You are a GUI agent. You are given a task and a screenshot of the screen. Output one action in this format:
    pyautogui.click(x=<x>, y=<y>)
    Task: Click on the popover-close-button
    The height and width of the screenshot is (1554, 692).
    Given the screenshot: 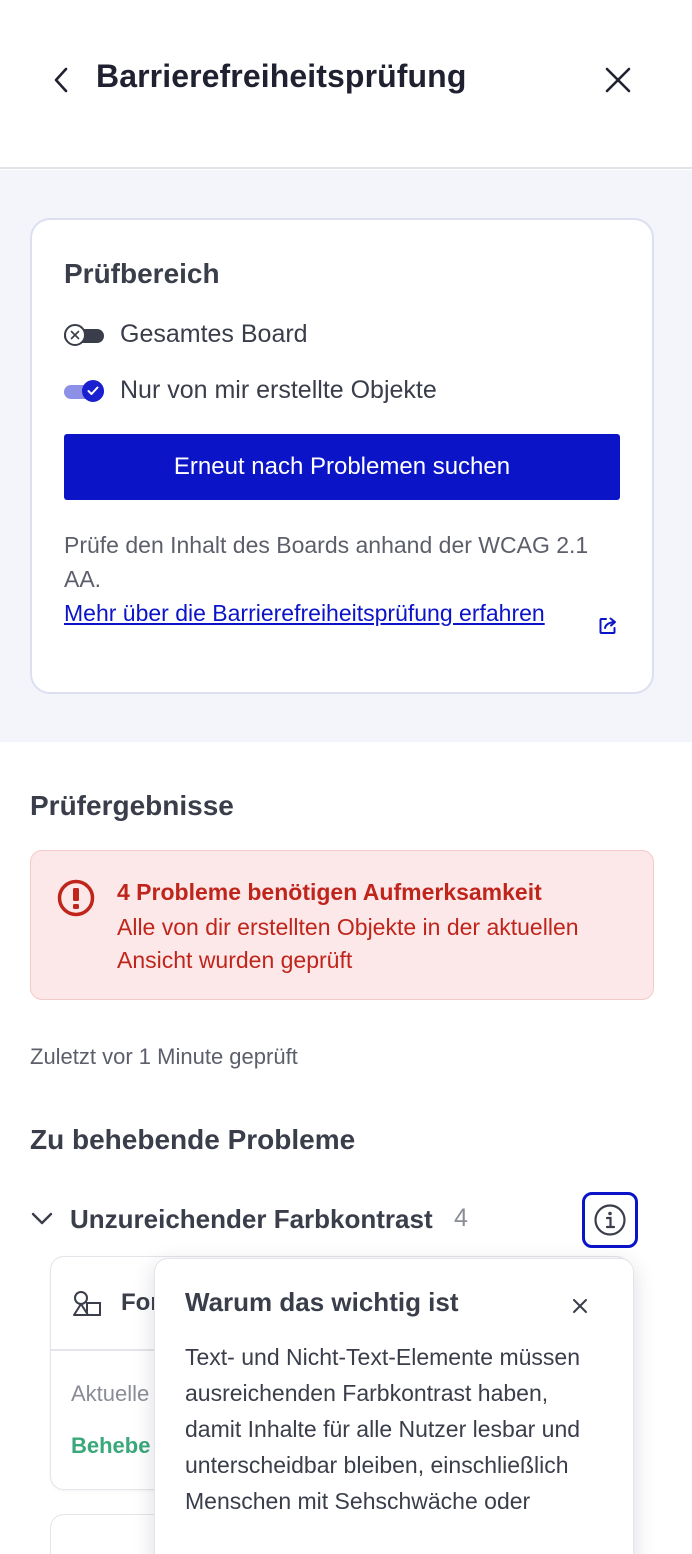 What is the action you would take?
    pyautogui.click(x=580, y=1306)
    